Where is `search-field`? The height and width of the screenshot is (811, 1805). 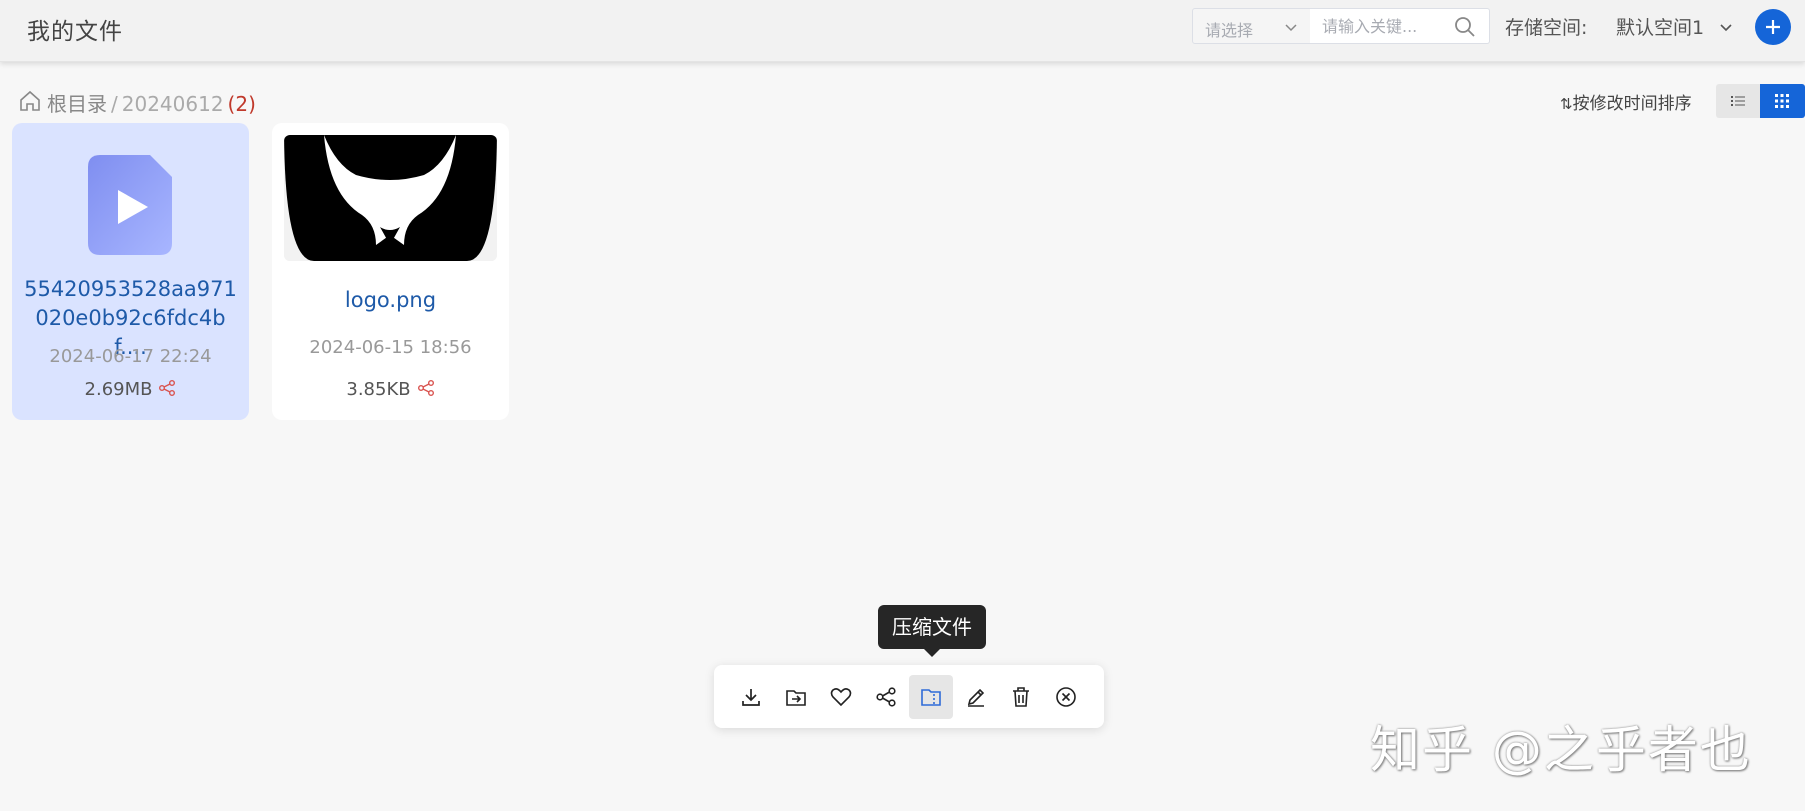 search-field is located at coordinates (1400, 26).